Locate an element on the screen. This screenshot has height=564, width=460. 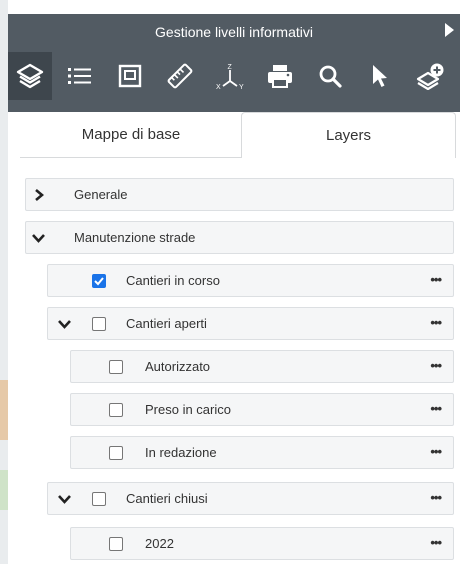
xyz-coordinates-icon: Z X Y is located at coordinates (230, 77).